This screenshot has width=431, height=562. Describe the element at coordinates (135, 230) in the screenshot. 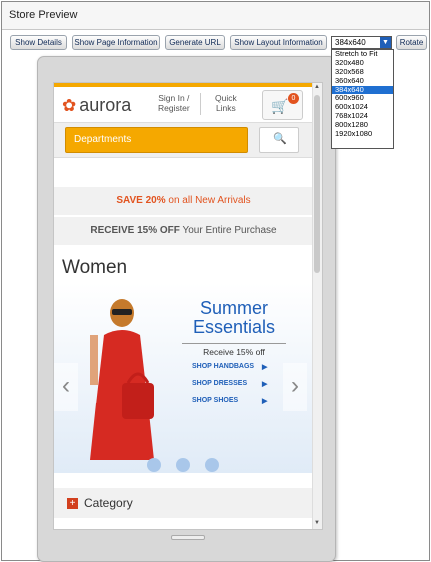

I see `promo-discount-highlight: RECEIVE 15% OFF` at that location.